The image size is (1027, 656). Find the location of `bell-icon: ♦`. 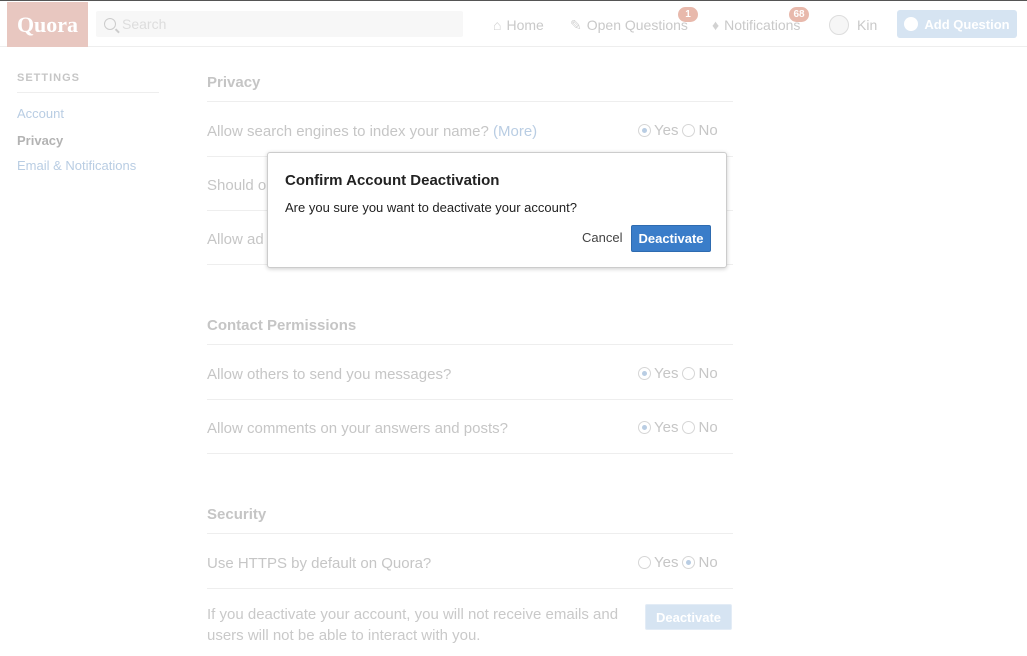

bell-icon: ♦ is located at coordinates (716, 25).